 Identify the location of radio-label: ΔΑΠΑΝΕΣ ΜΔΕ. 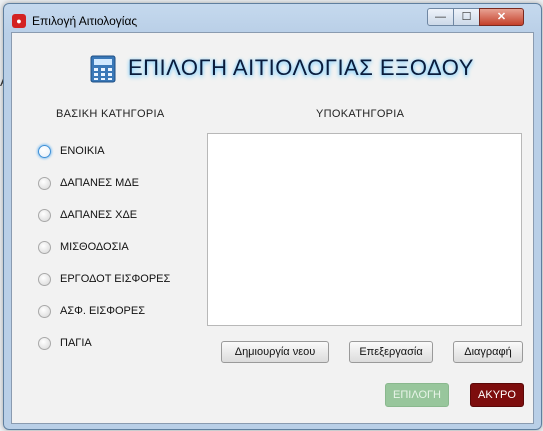
(99, 183).